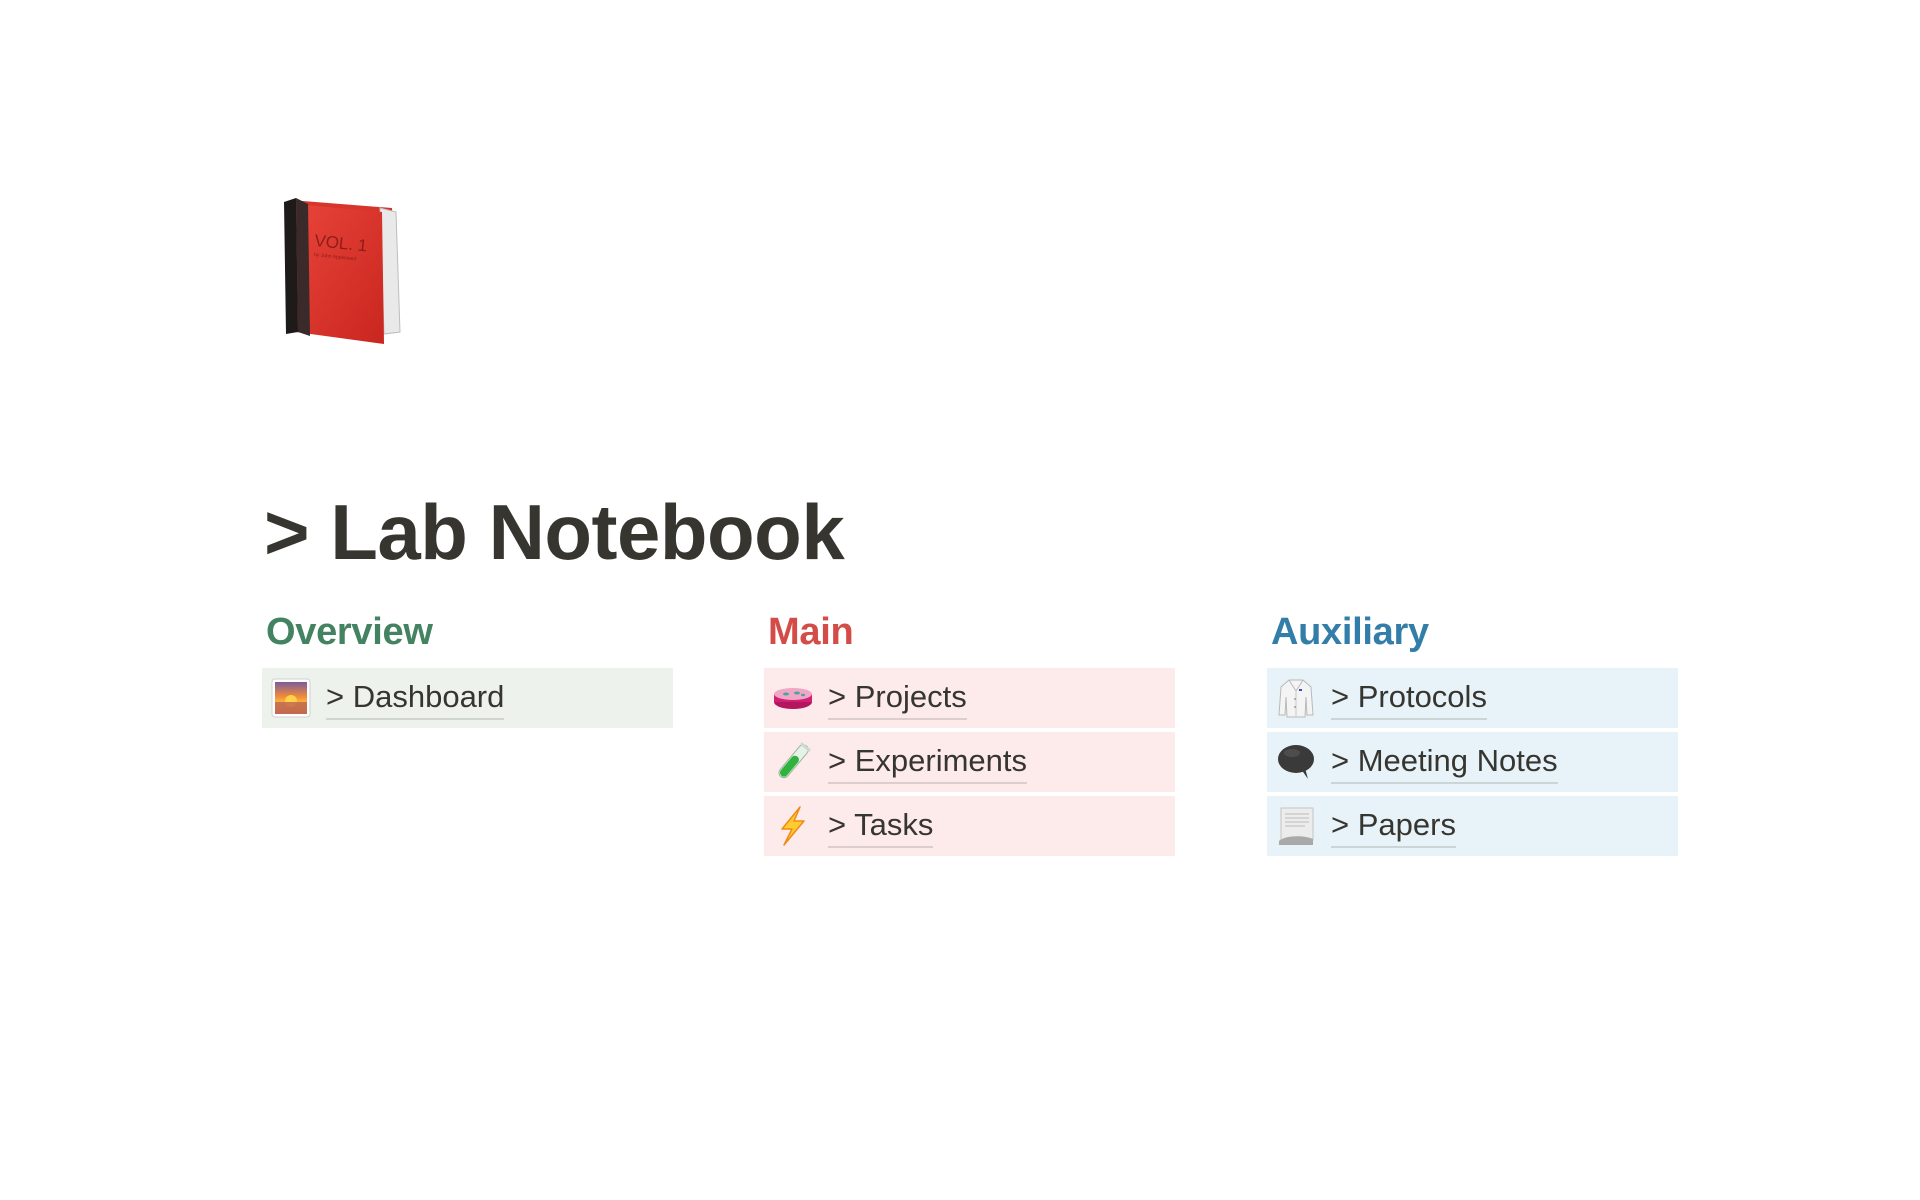 The height and width of the screenshot is (1200, 1920). What do you see at coordinates (881, 826) in the screenshot?
I see `tasks-link: > Tasks` at bounding box center [881, 826].